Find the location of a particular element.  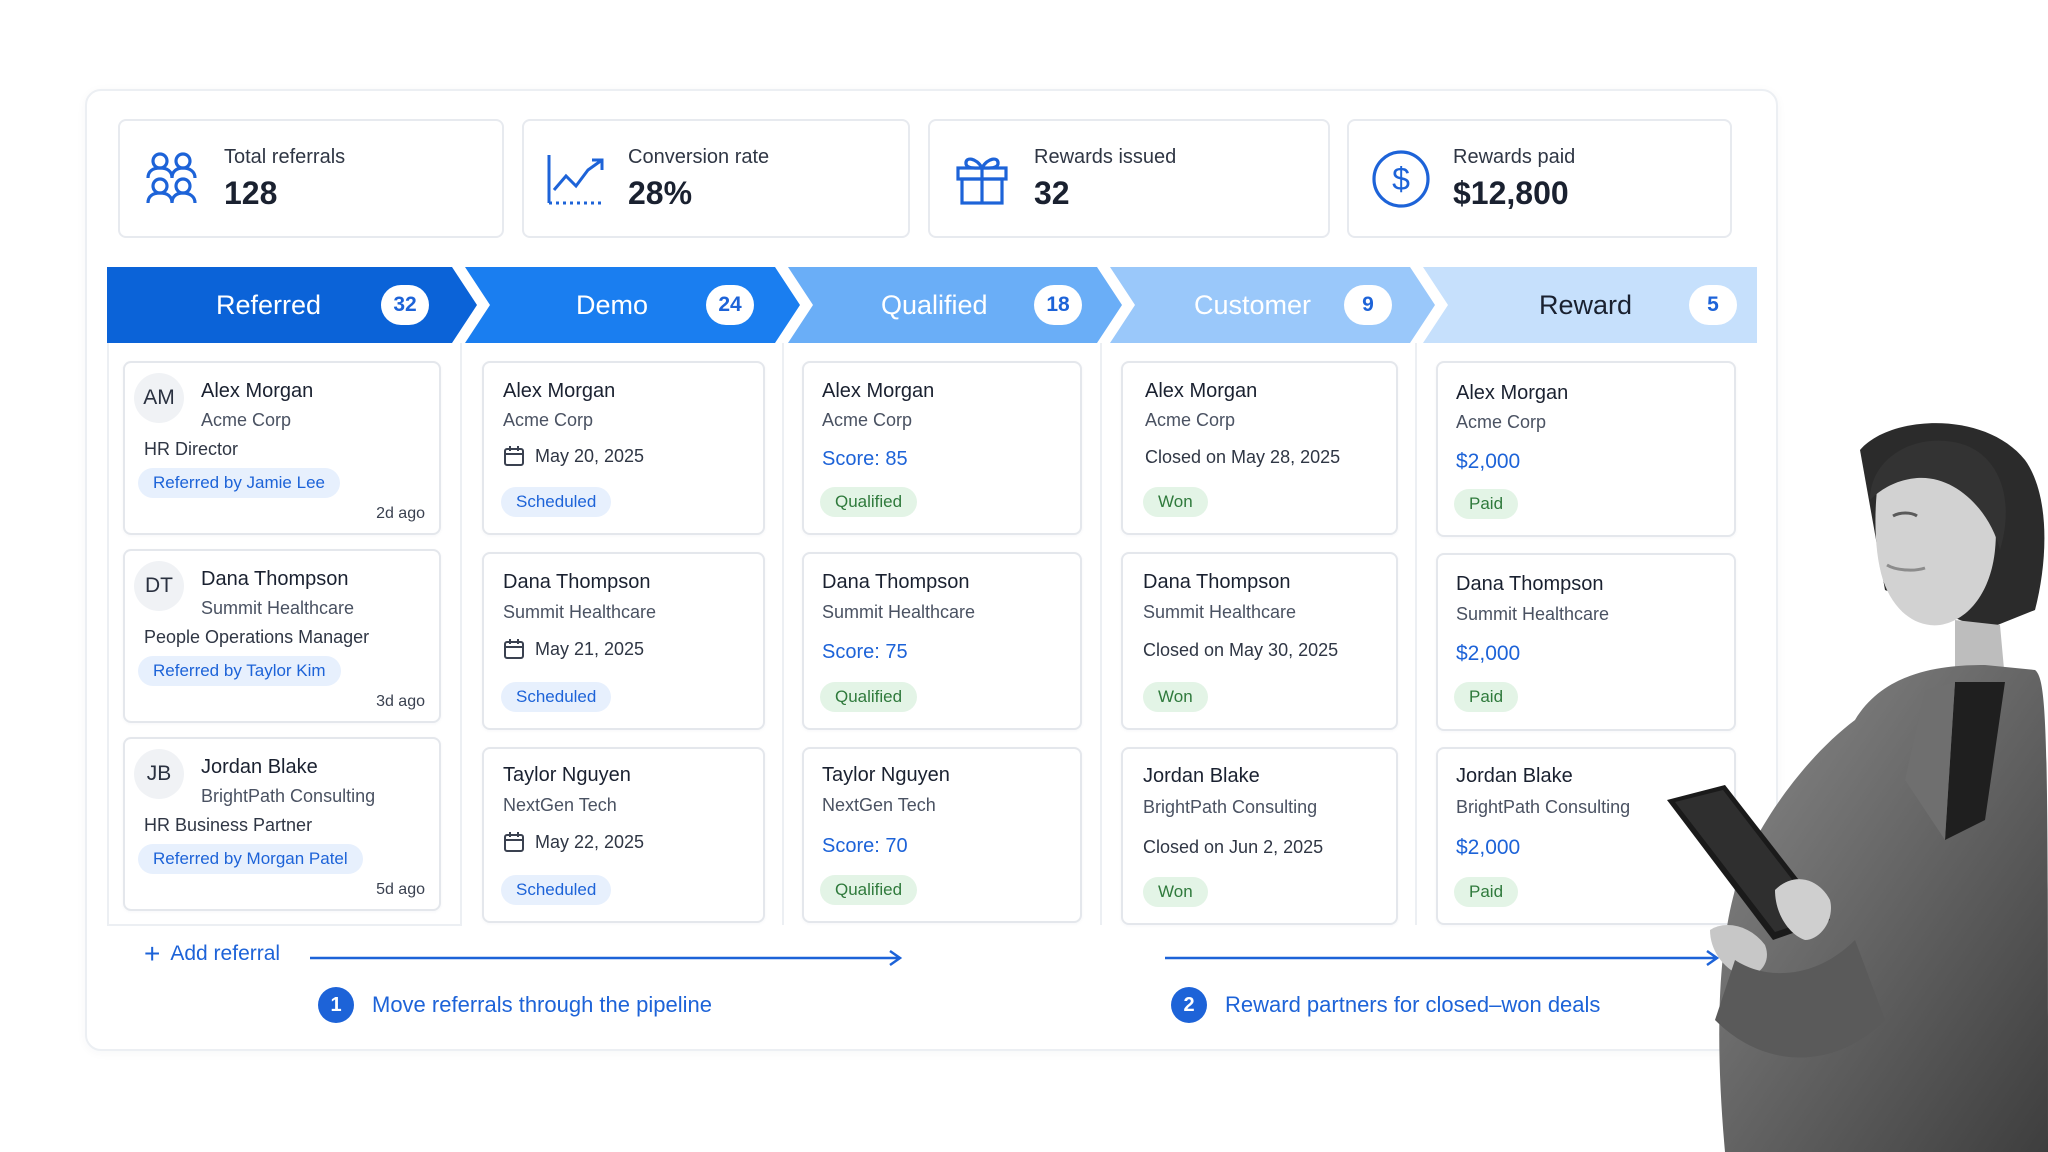

avatar: AM is located at coordinates (159, 398).